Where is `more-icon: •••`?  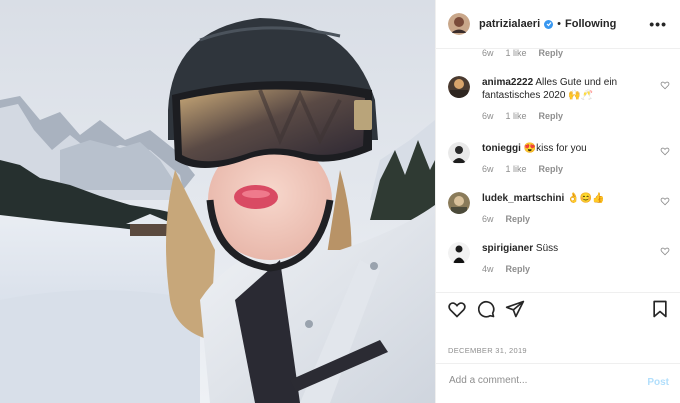
more-icon: ••• is located at coordinates (658, 24).